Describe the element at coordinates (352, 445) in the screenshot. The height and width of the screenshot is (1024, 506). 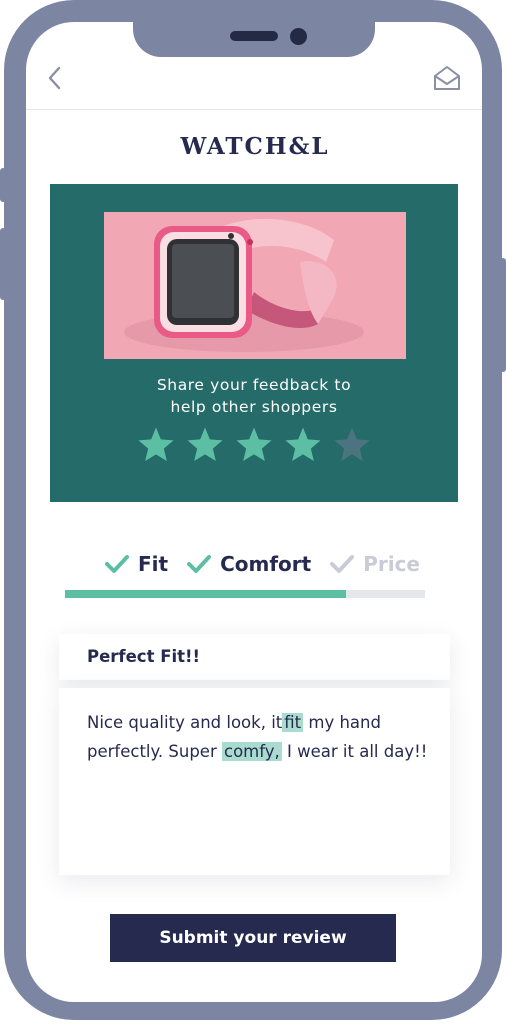
I see `star-empty-icon` at that location.